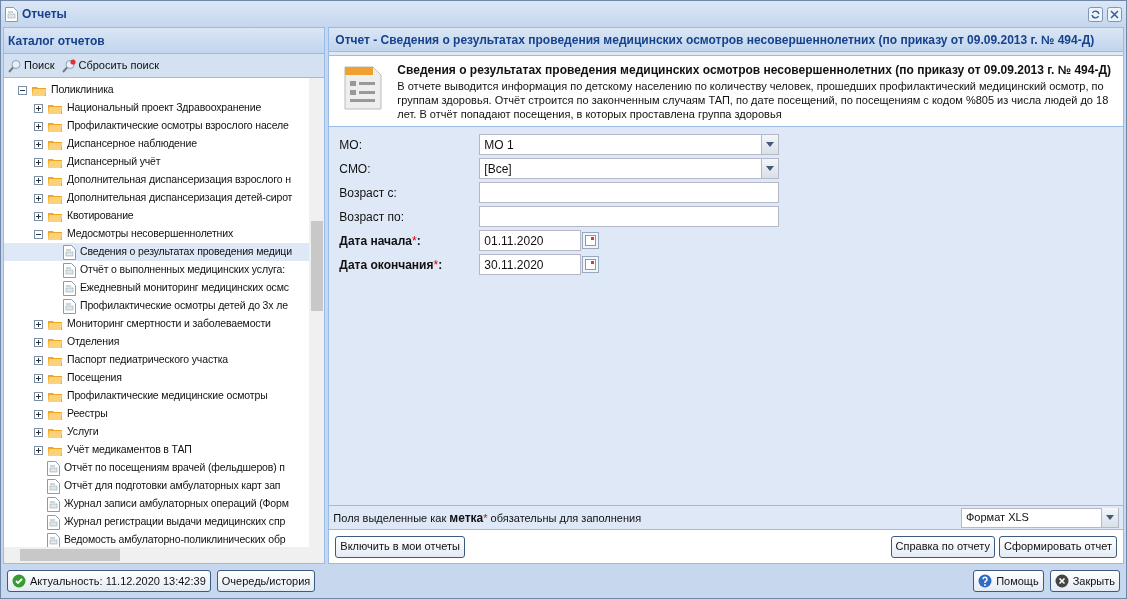 Image resolution: width=1127 pixels, height=599 pixels. Describe the element at coordinates (266, 581) in the screenshot. I see `queue-button: Очередь/история` at that location.